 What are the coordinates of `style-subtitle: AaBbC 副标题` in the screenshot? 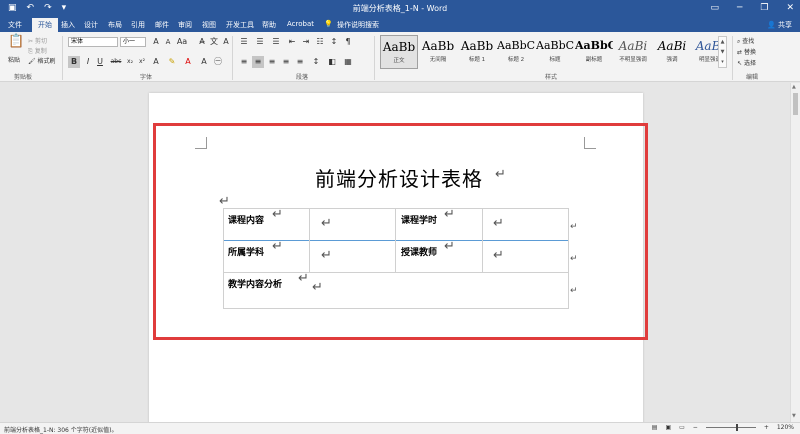 It's located at (594, 52).